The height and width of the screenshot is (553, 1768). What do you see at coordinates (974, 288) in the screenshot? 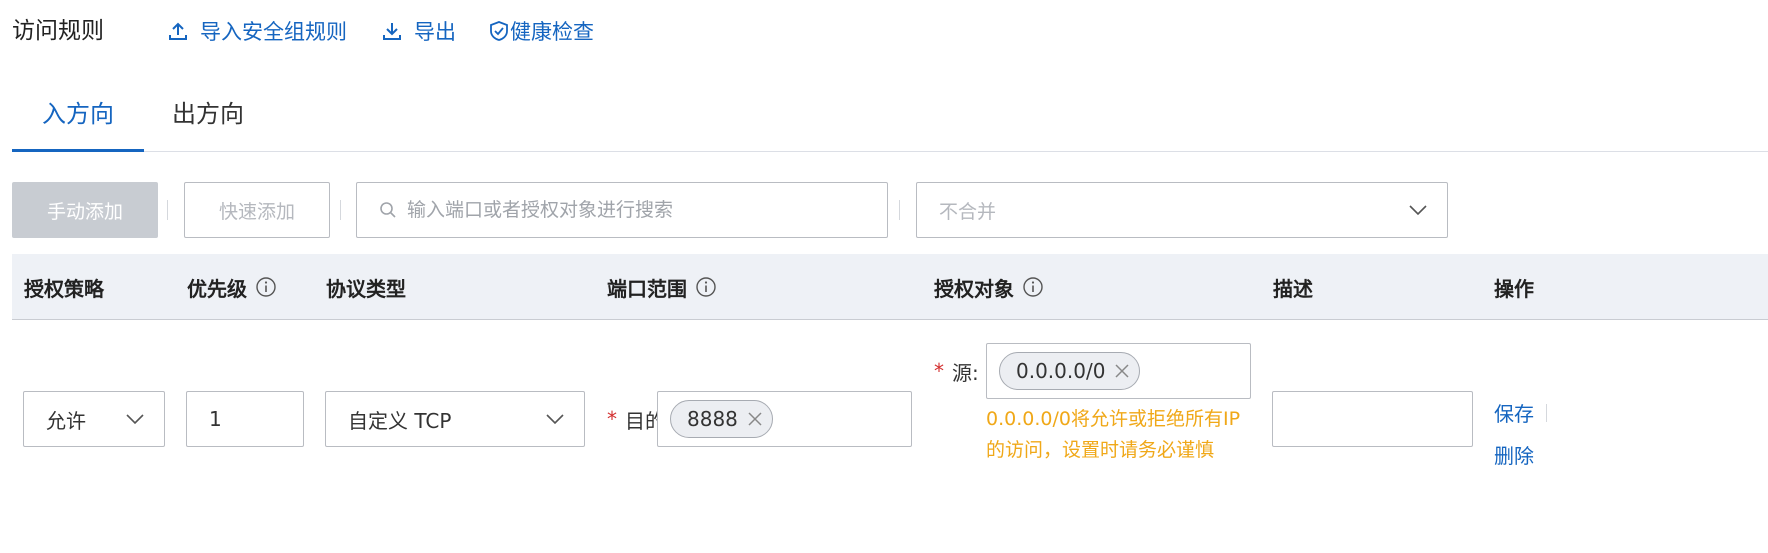
I see `column-label: 授权对象` at bounding box center [974, 288].